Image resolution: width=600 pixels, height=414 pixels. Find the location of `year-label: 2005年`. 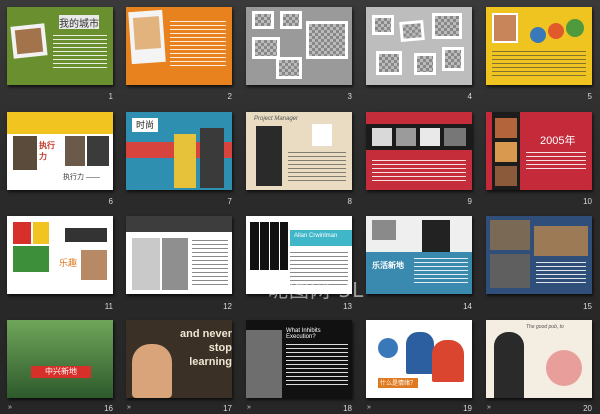

year-label: 2005年 is located at coordinates (558, 141).